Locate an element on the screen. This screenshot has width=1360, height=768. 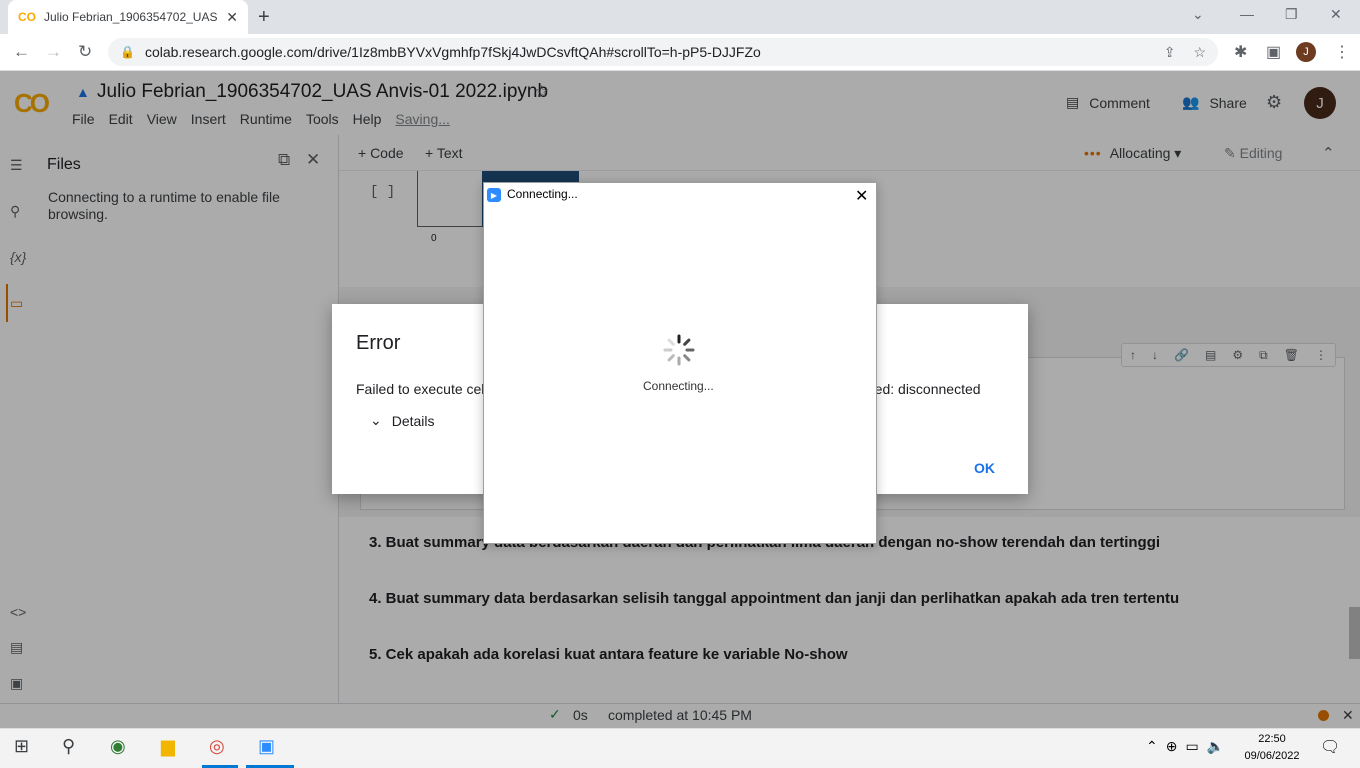
windows-start-icon: ⊞ is located at coordinates (21, 746).